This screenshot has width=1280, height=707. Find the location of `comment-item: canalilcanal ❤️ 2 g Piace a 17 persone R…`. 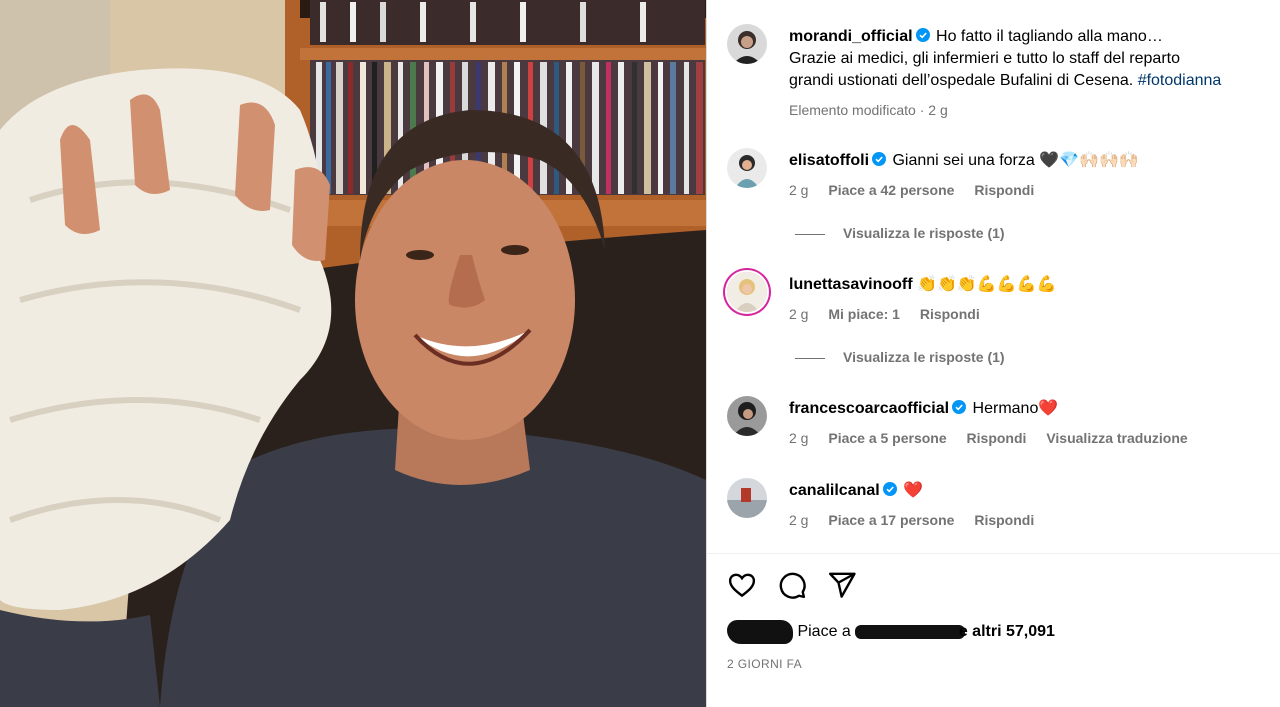

comment-item: canalilcanal ❤️ 2 g Piace a 17 persone R… is located at coordinates (999, 508).